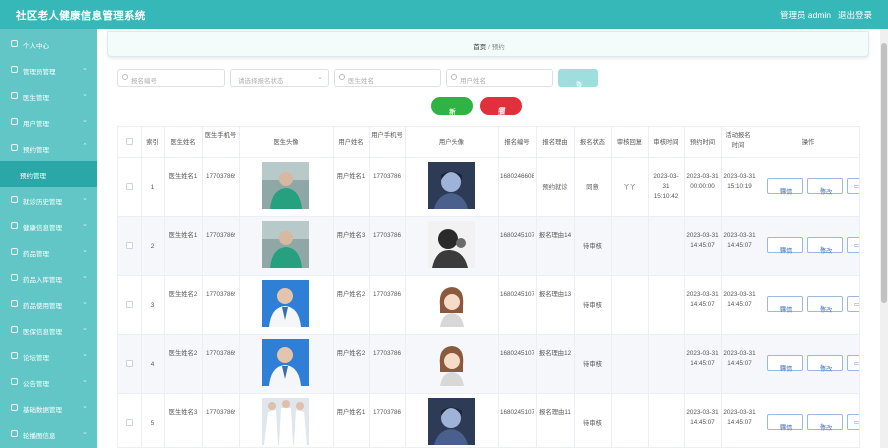 The height and width of the screenshot is (448, 888). What do you see at coordinates (48, 278) in the screenshot?
I see `sidebar-item-drug-inbound: 药品入库管理 ⌄` at bounding box center [48, 278].